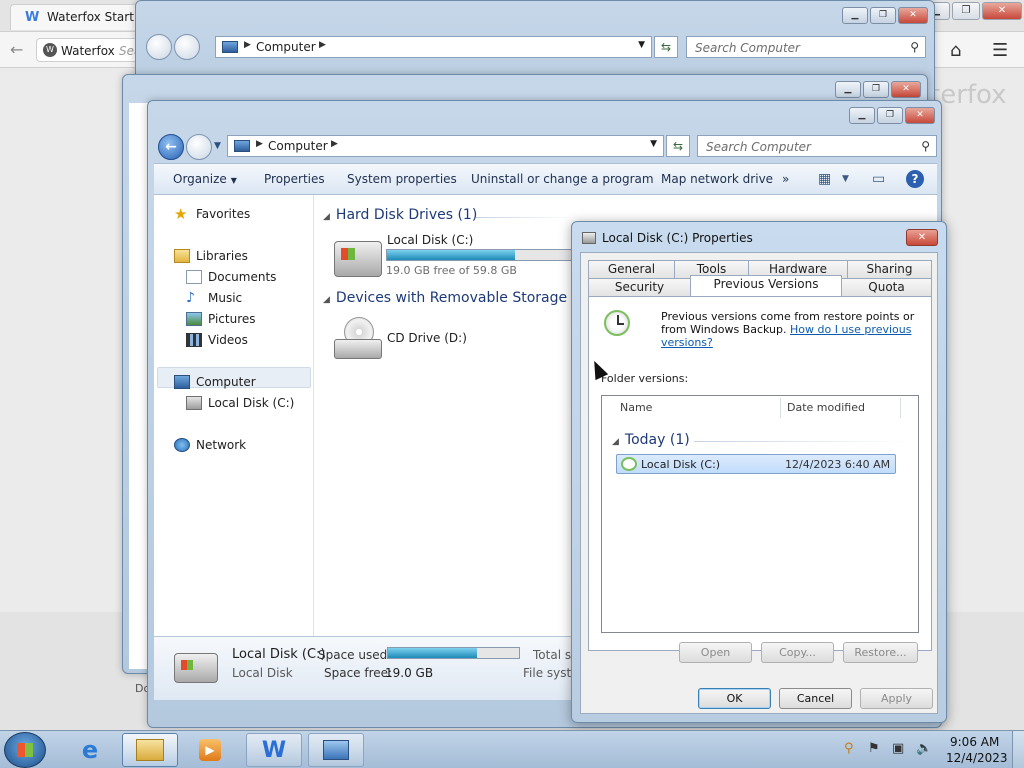 This screenshot has height=768, width=1024. What do you see at coordinates (924, 748) in the screenshot?
I see `volume-muted-icon: 🔈` at bounding box center [924, 748].